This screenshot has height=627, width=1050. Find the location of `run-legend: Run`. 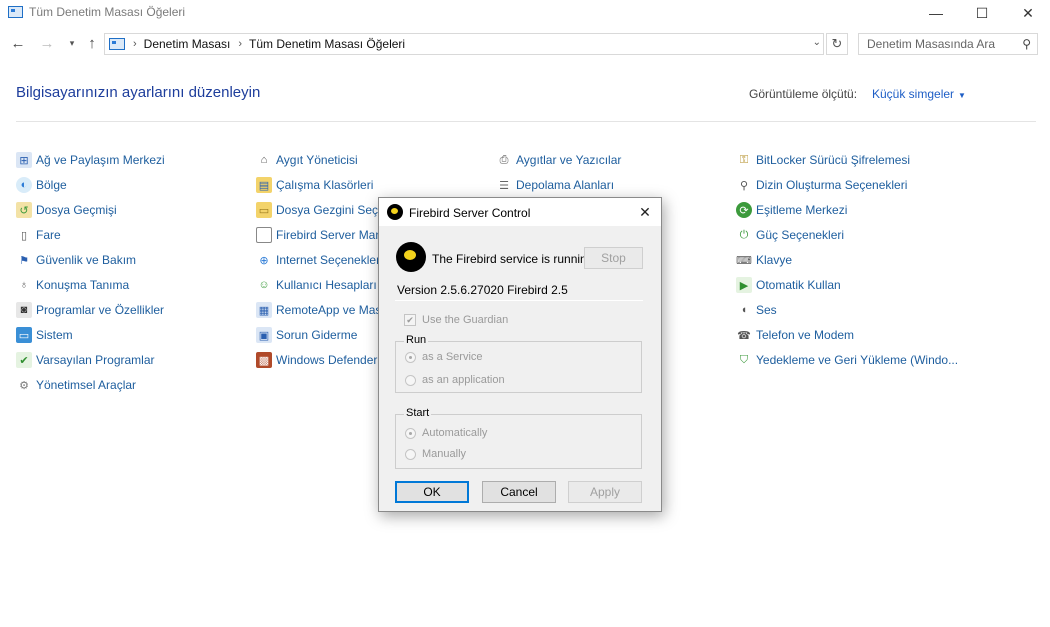

run-legend: Run is located at coordinates (416, 340).